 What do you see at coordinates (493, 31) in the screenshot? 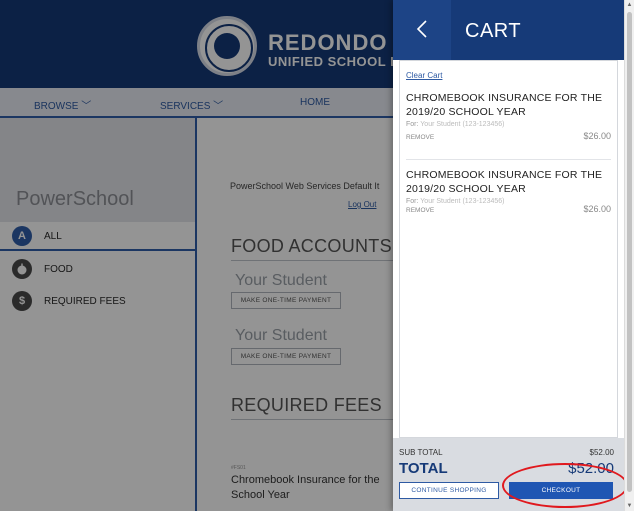
I see `cart-title: CART` at bounding box center [493, 31].